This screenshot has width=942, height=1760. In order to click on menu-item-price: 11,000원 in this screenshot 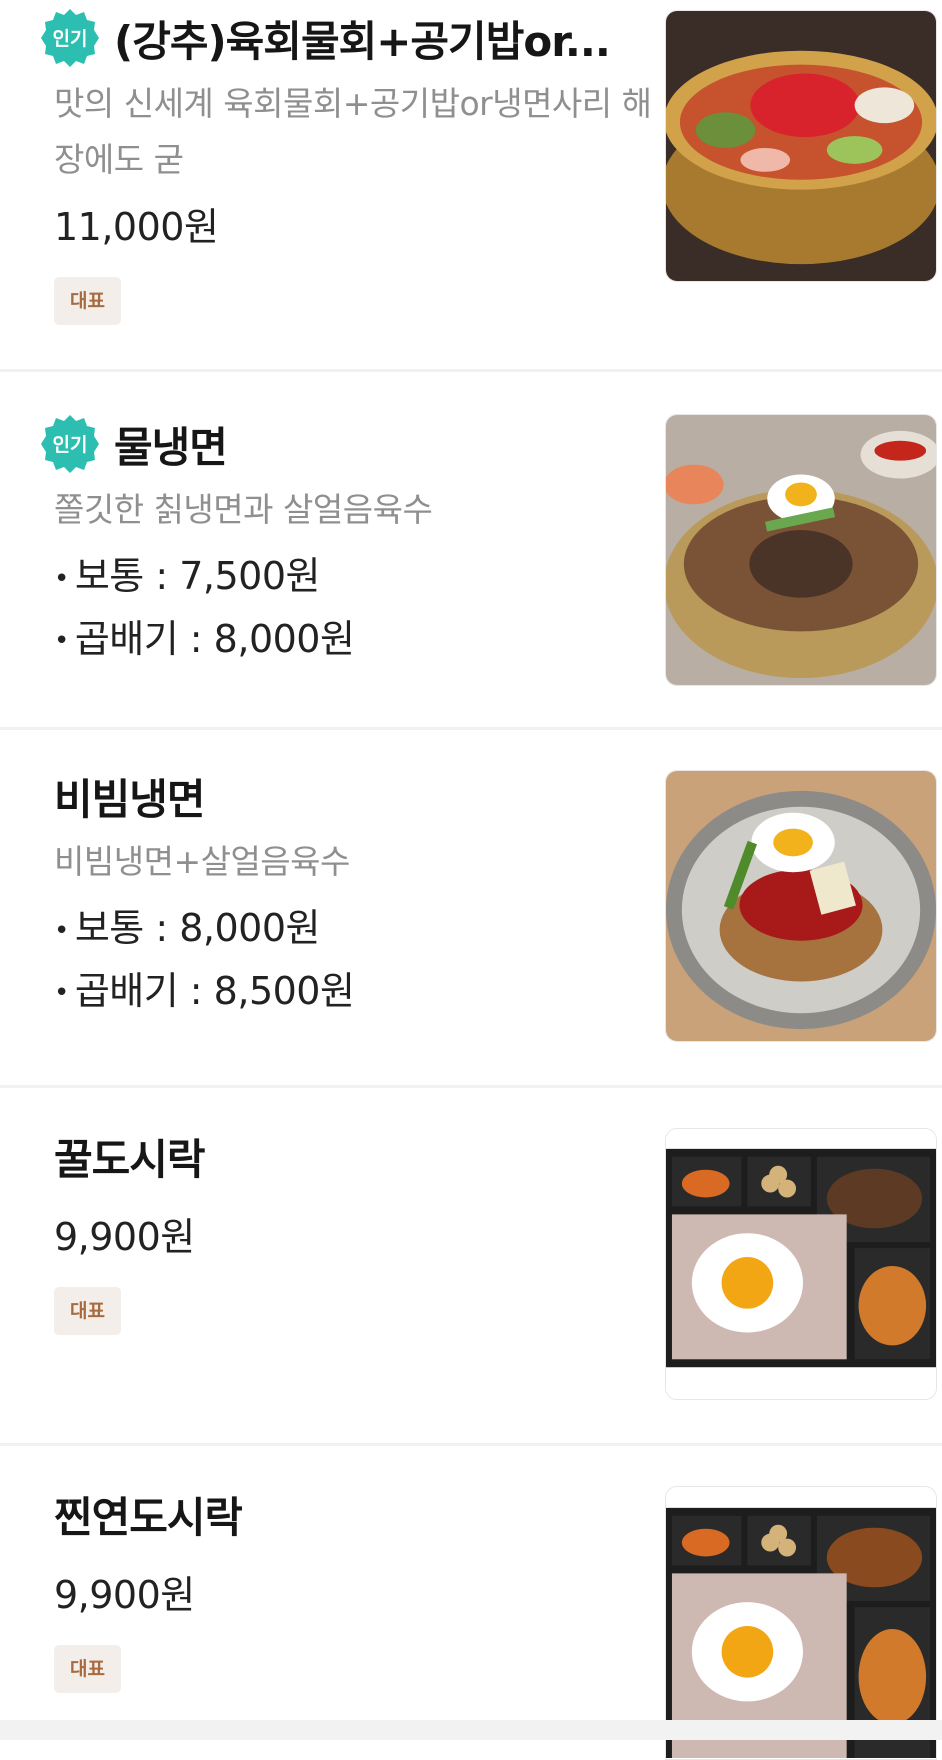, I will do `click(136, 227)`.